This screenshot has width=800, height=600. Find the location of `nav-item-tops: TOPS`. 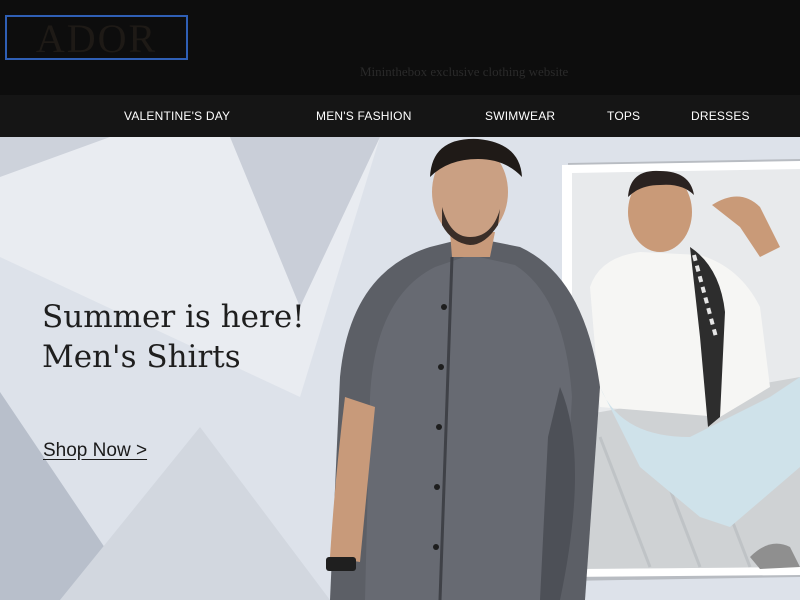

nav-item-tops: TOPS is located at coordinates (623, 116).